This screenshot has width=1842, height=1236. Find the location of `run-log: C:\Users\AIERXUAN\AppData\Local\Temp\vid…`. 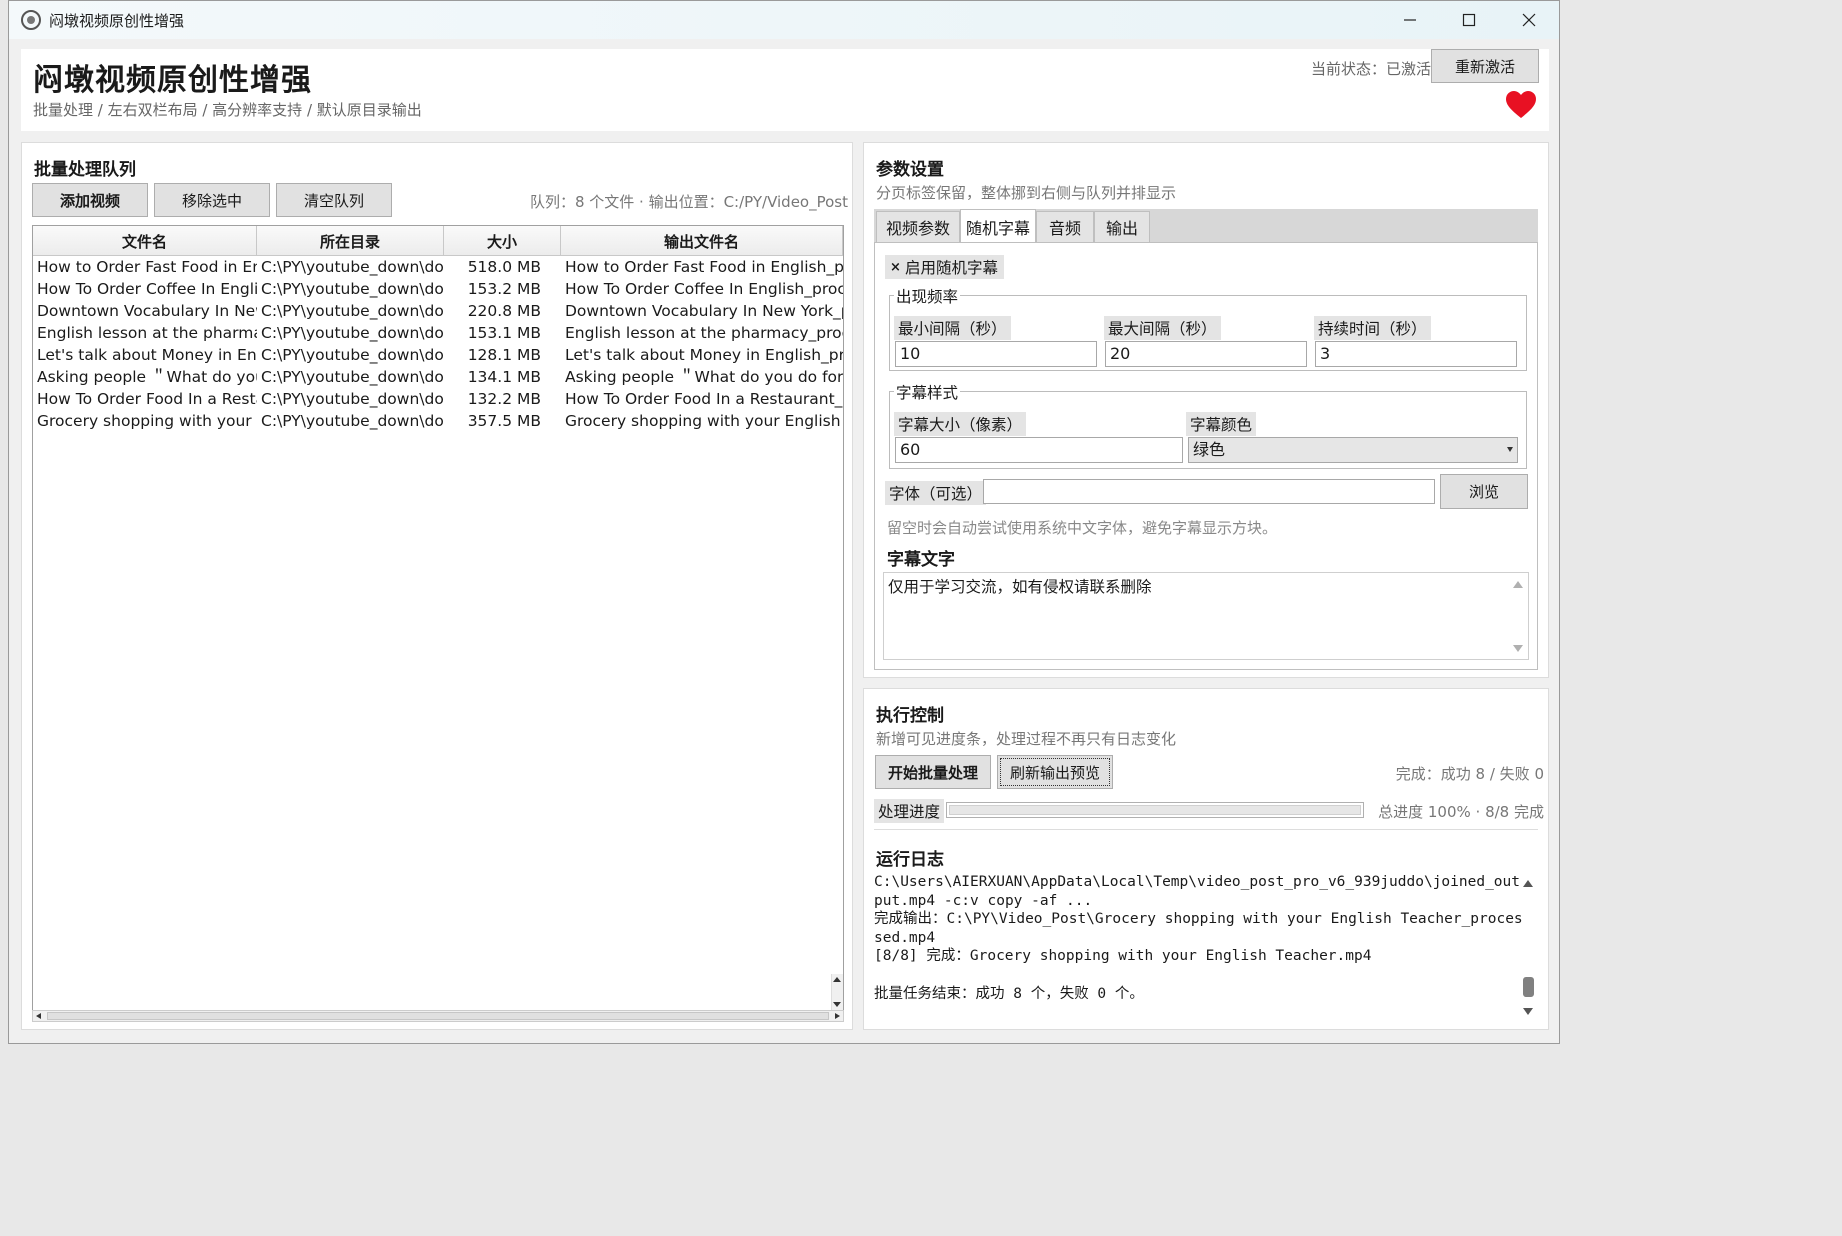

run-log: C:\Users\AIERXUAN\AppData\Local\Temp\vid… is located at coordinates (1201, 948).